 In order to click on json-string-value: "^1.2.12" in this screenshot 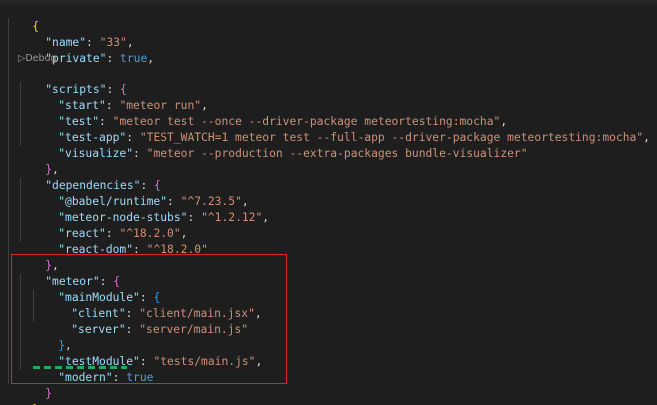, I will do `click(232, 217)`.